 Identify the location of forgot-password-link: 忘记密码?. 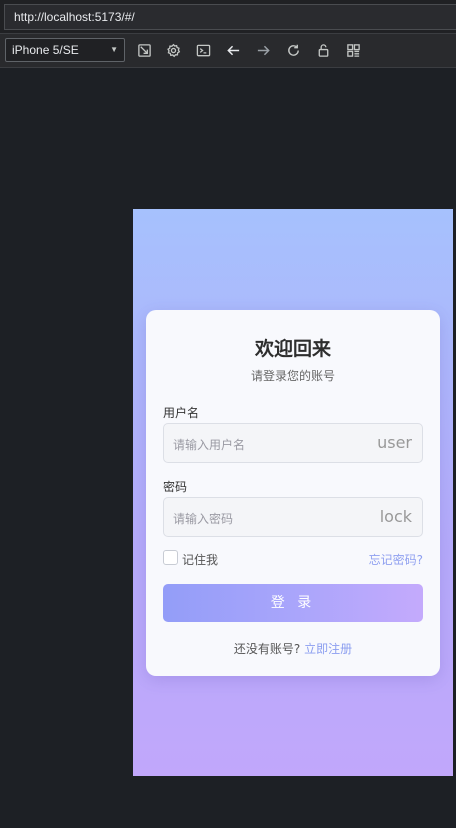
(396, 559).